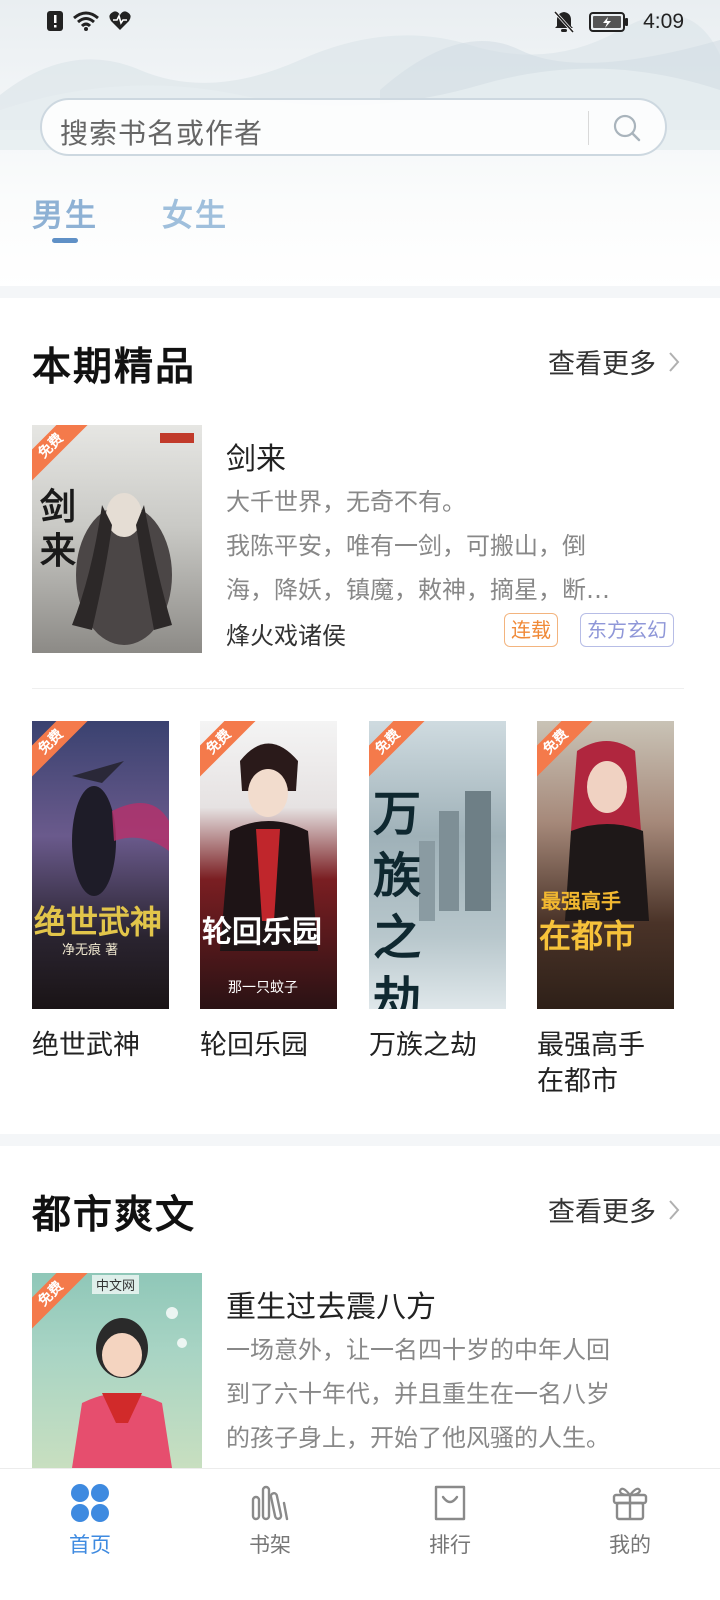 The height and width of the screenshot is (1600, 720). Describe the element at coordinates (450, 1545) in the screenshot. I see `nav-ranking-label: 排行` at that location.